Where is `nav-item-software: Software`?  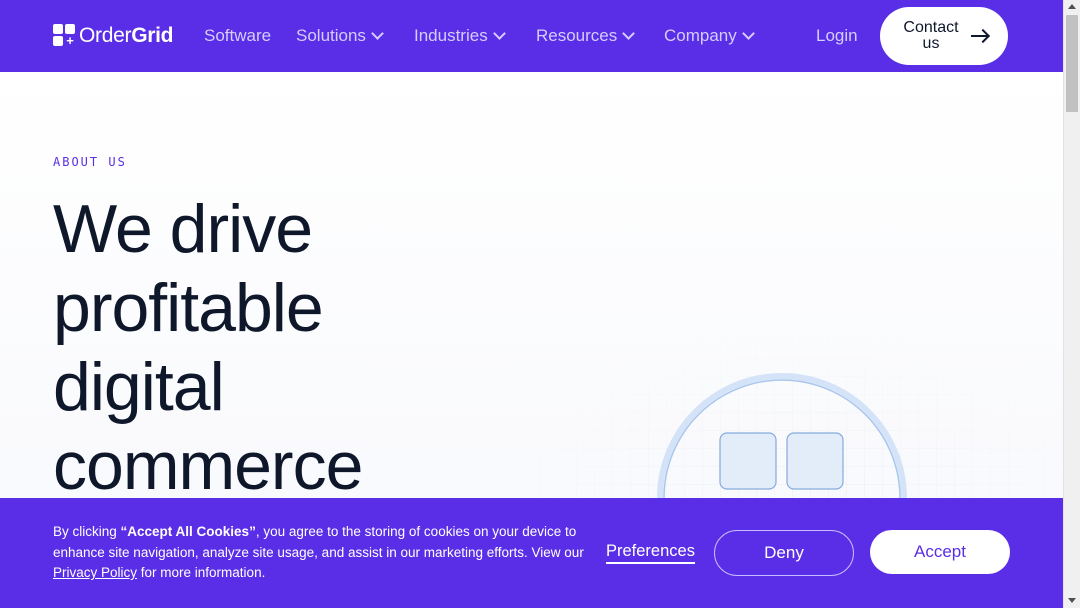 nav-item-software: Software is located at coordinates (237, 36).